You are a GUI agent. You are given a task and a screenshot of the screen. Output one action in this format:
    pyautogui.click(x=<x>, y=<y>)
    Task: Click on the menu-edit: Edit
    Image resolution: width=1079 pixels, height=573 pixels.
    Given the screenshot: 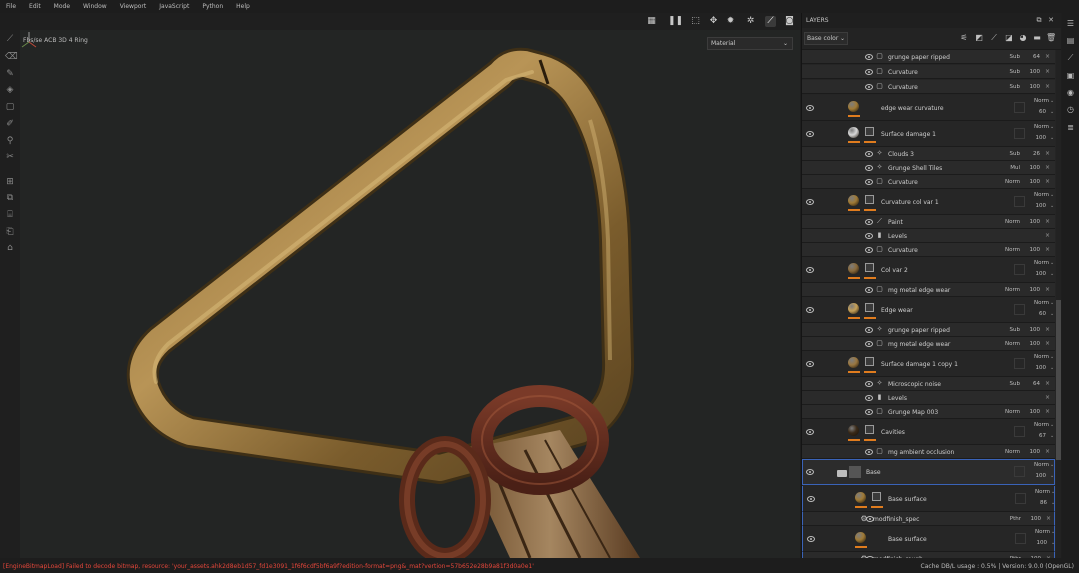 What is the action you would take?
    pyautogui.click(x=35, y=6)
    